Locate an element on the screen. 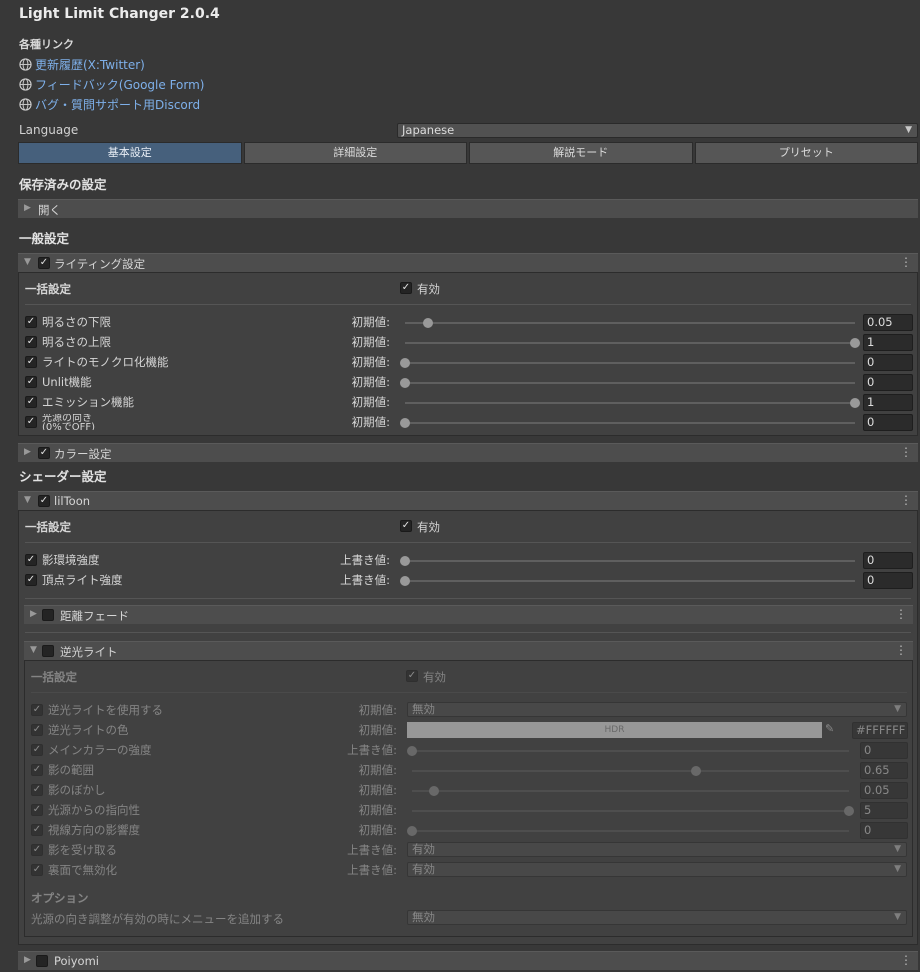  backlight-checkbox: ✓ is located at coordinates (48, 651).